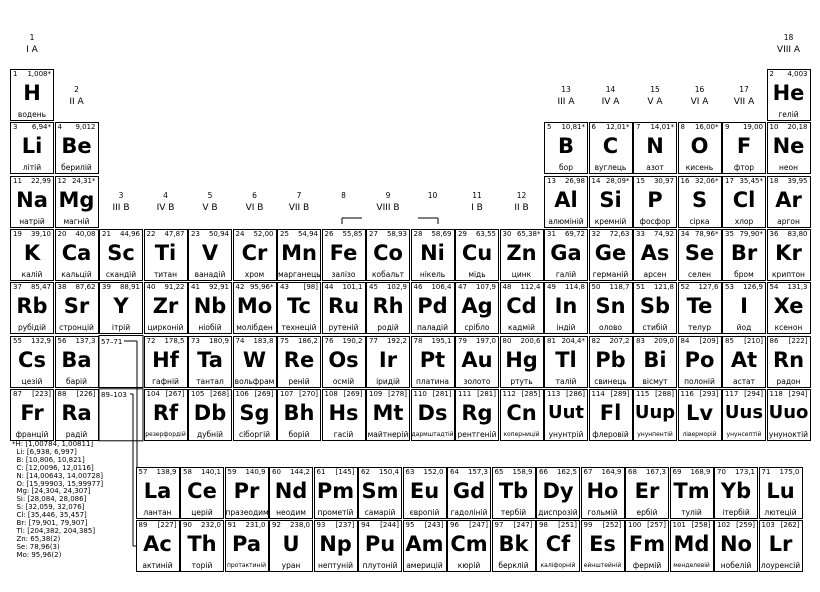 The width and height of the screenshot is (820, 592). Describe the element at coordinates (788, 381) in the screenshot. I see `element-name: радон` at that location.